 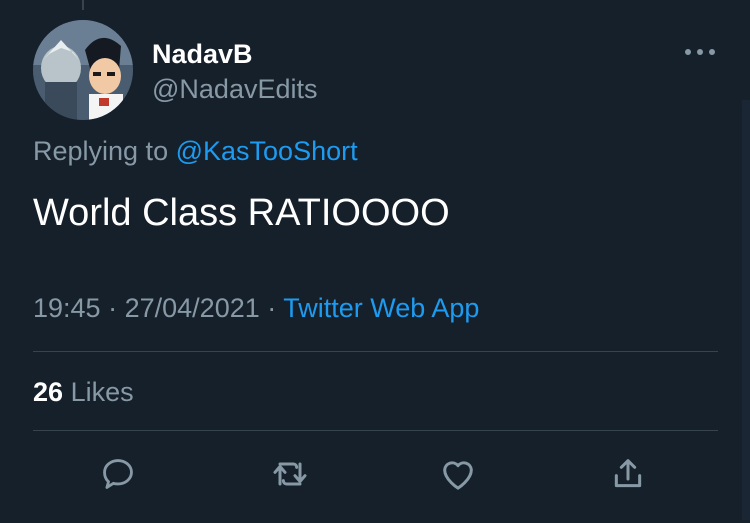 I want to click on replying-to-line: Replying to @KasTooShort, so click(x=195, y=151).